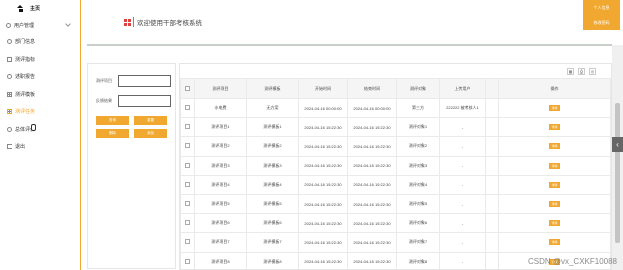 This screenshot has height=270, width=623. Describe the element at coordinates (167, 22) in the screenshot. I see `page-title: 欢迎使用干部考核系统` at that location.